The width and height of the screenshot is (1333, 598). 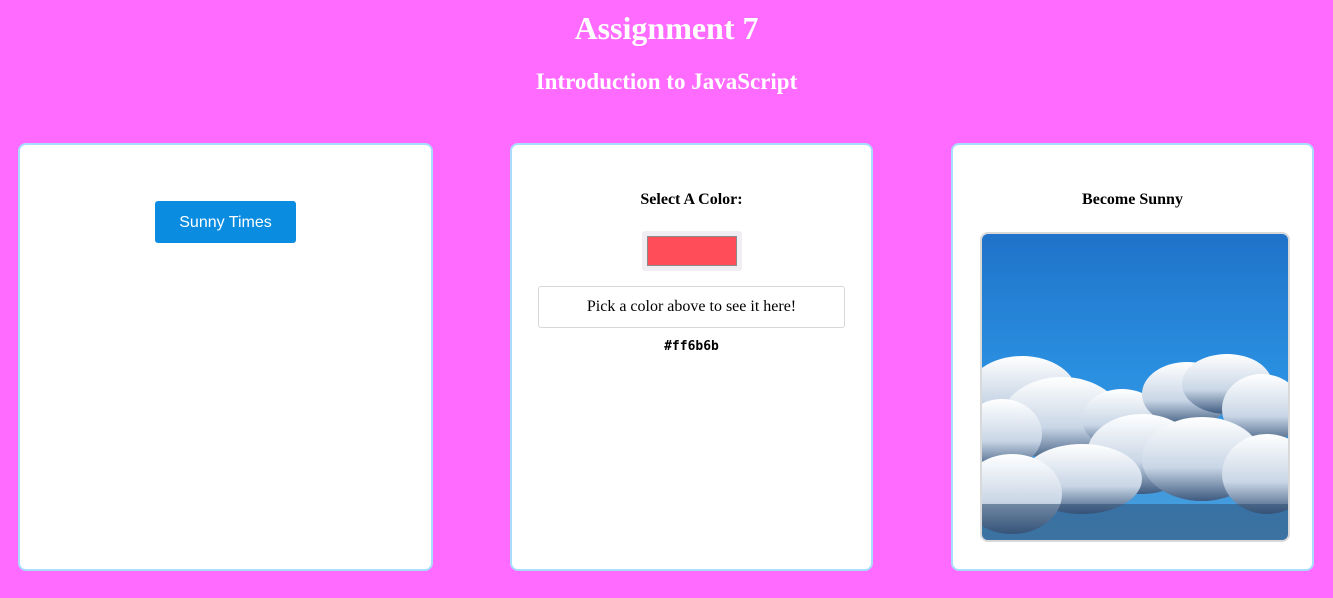 I want to click on select-color-label: Select A Color:, so click(x=691, y=199).